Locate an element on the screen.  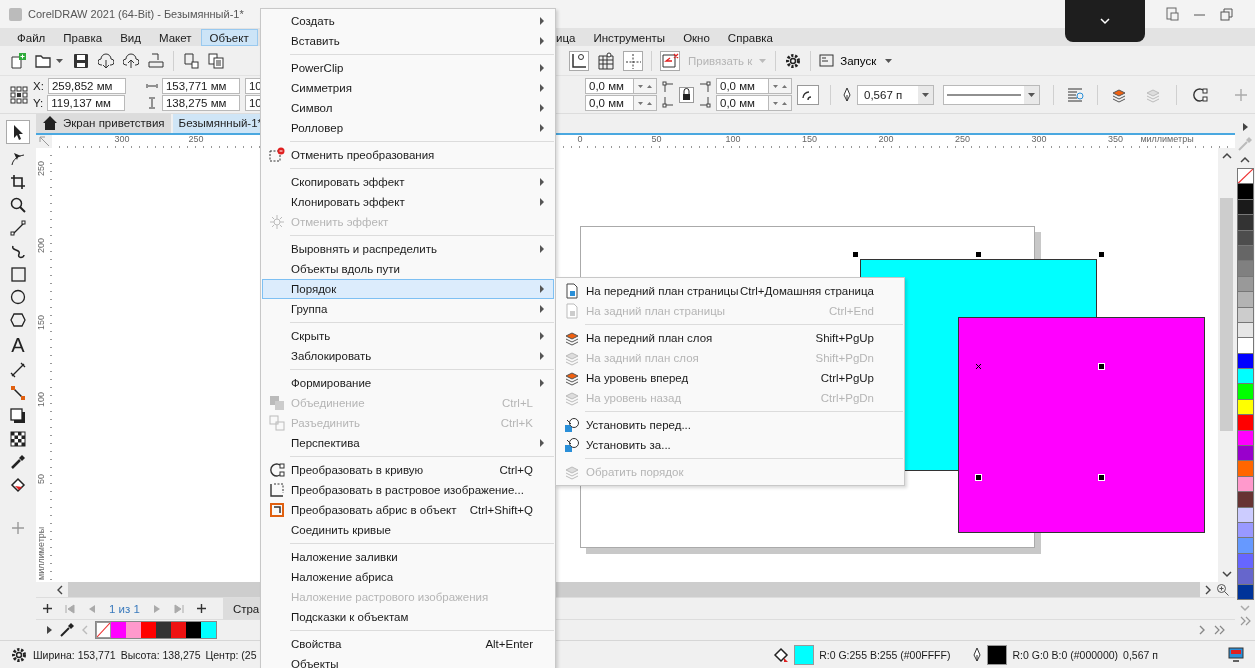
menu-item: Скопировать эффект is located at coordinates (408, 182).